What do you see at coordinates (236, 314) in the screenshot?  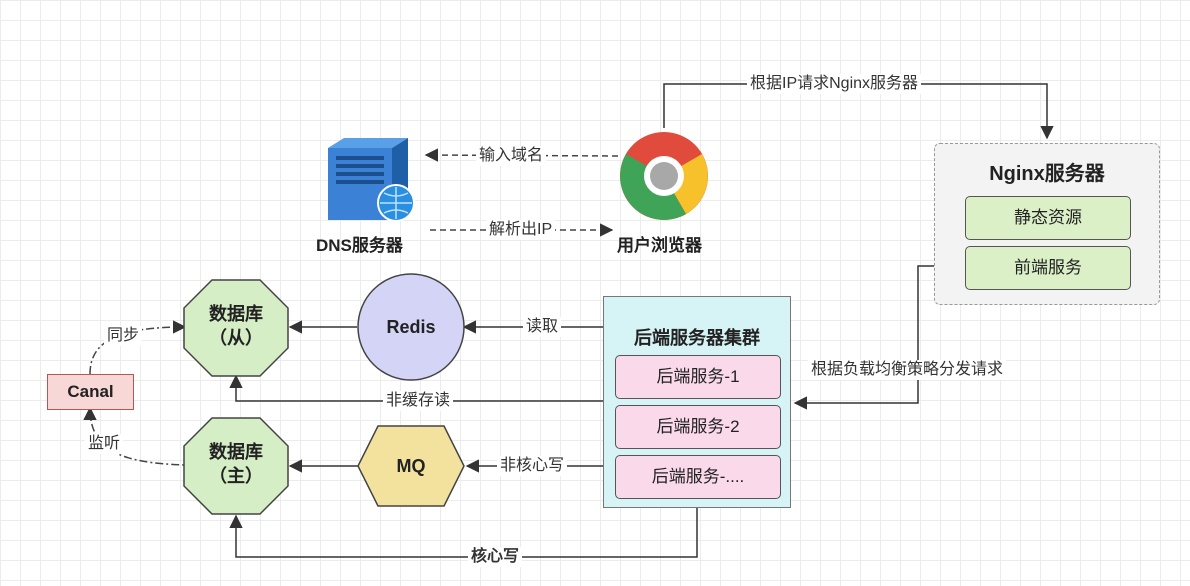 I see `db-slave-name: 数据库` at bounding box center [236, 314].